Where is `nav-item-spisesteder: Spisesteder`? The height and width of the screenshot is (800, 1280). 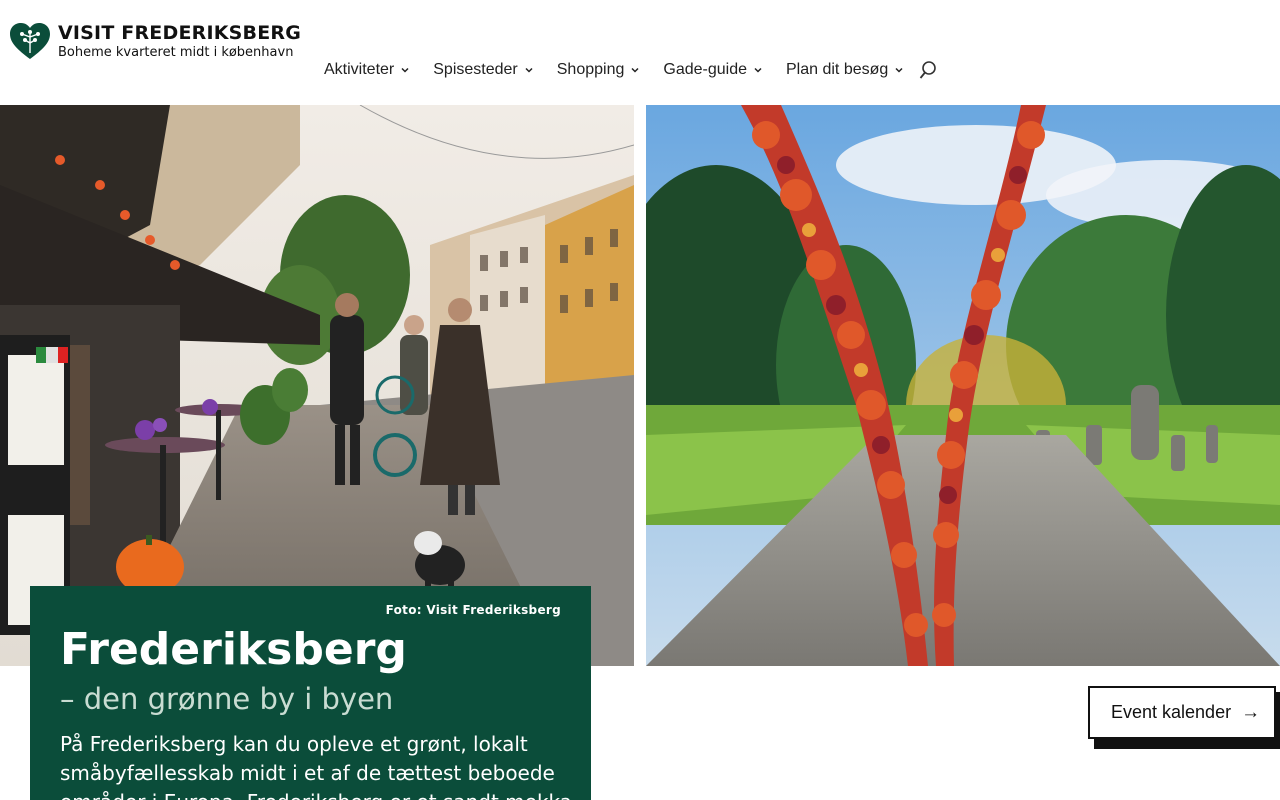 nav-item-spisesteder: Spisesteder is located at coordinates (483, 70).